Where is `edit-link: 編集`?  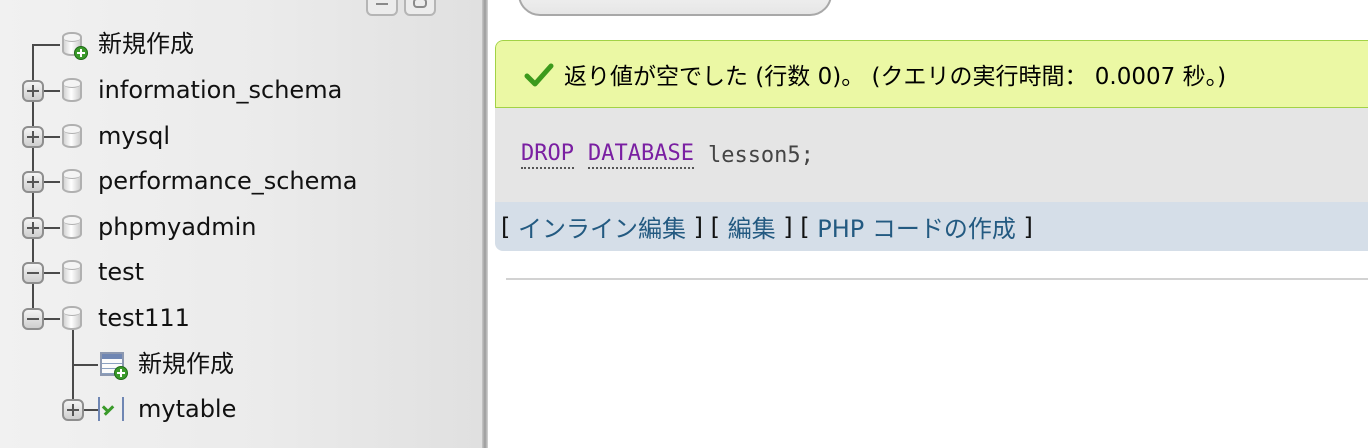 edit-link: 編集 is located at coordinates (752, 226).